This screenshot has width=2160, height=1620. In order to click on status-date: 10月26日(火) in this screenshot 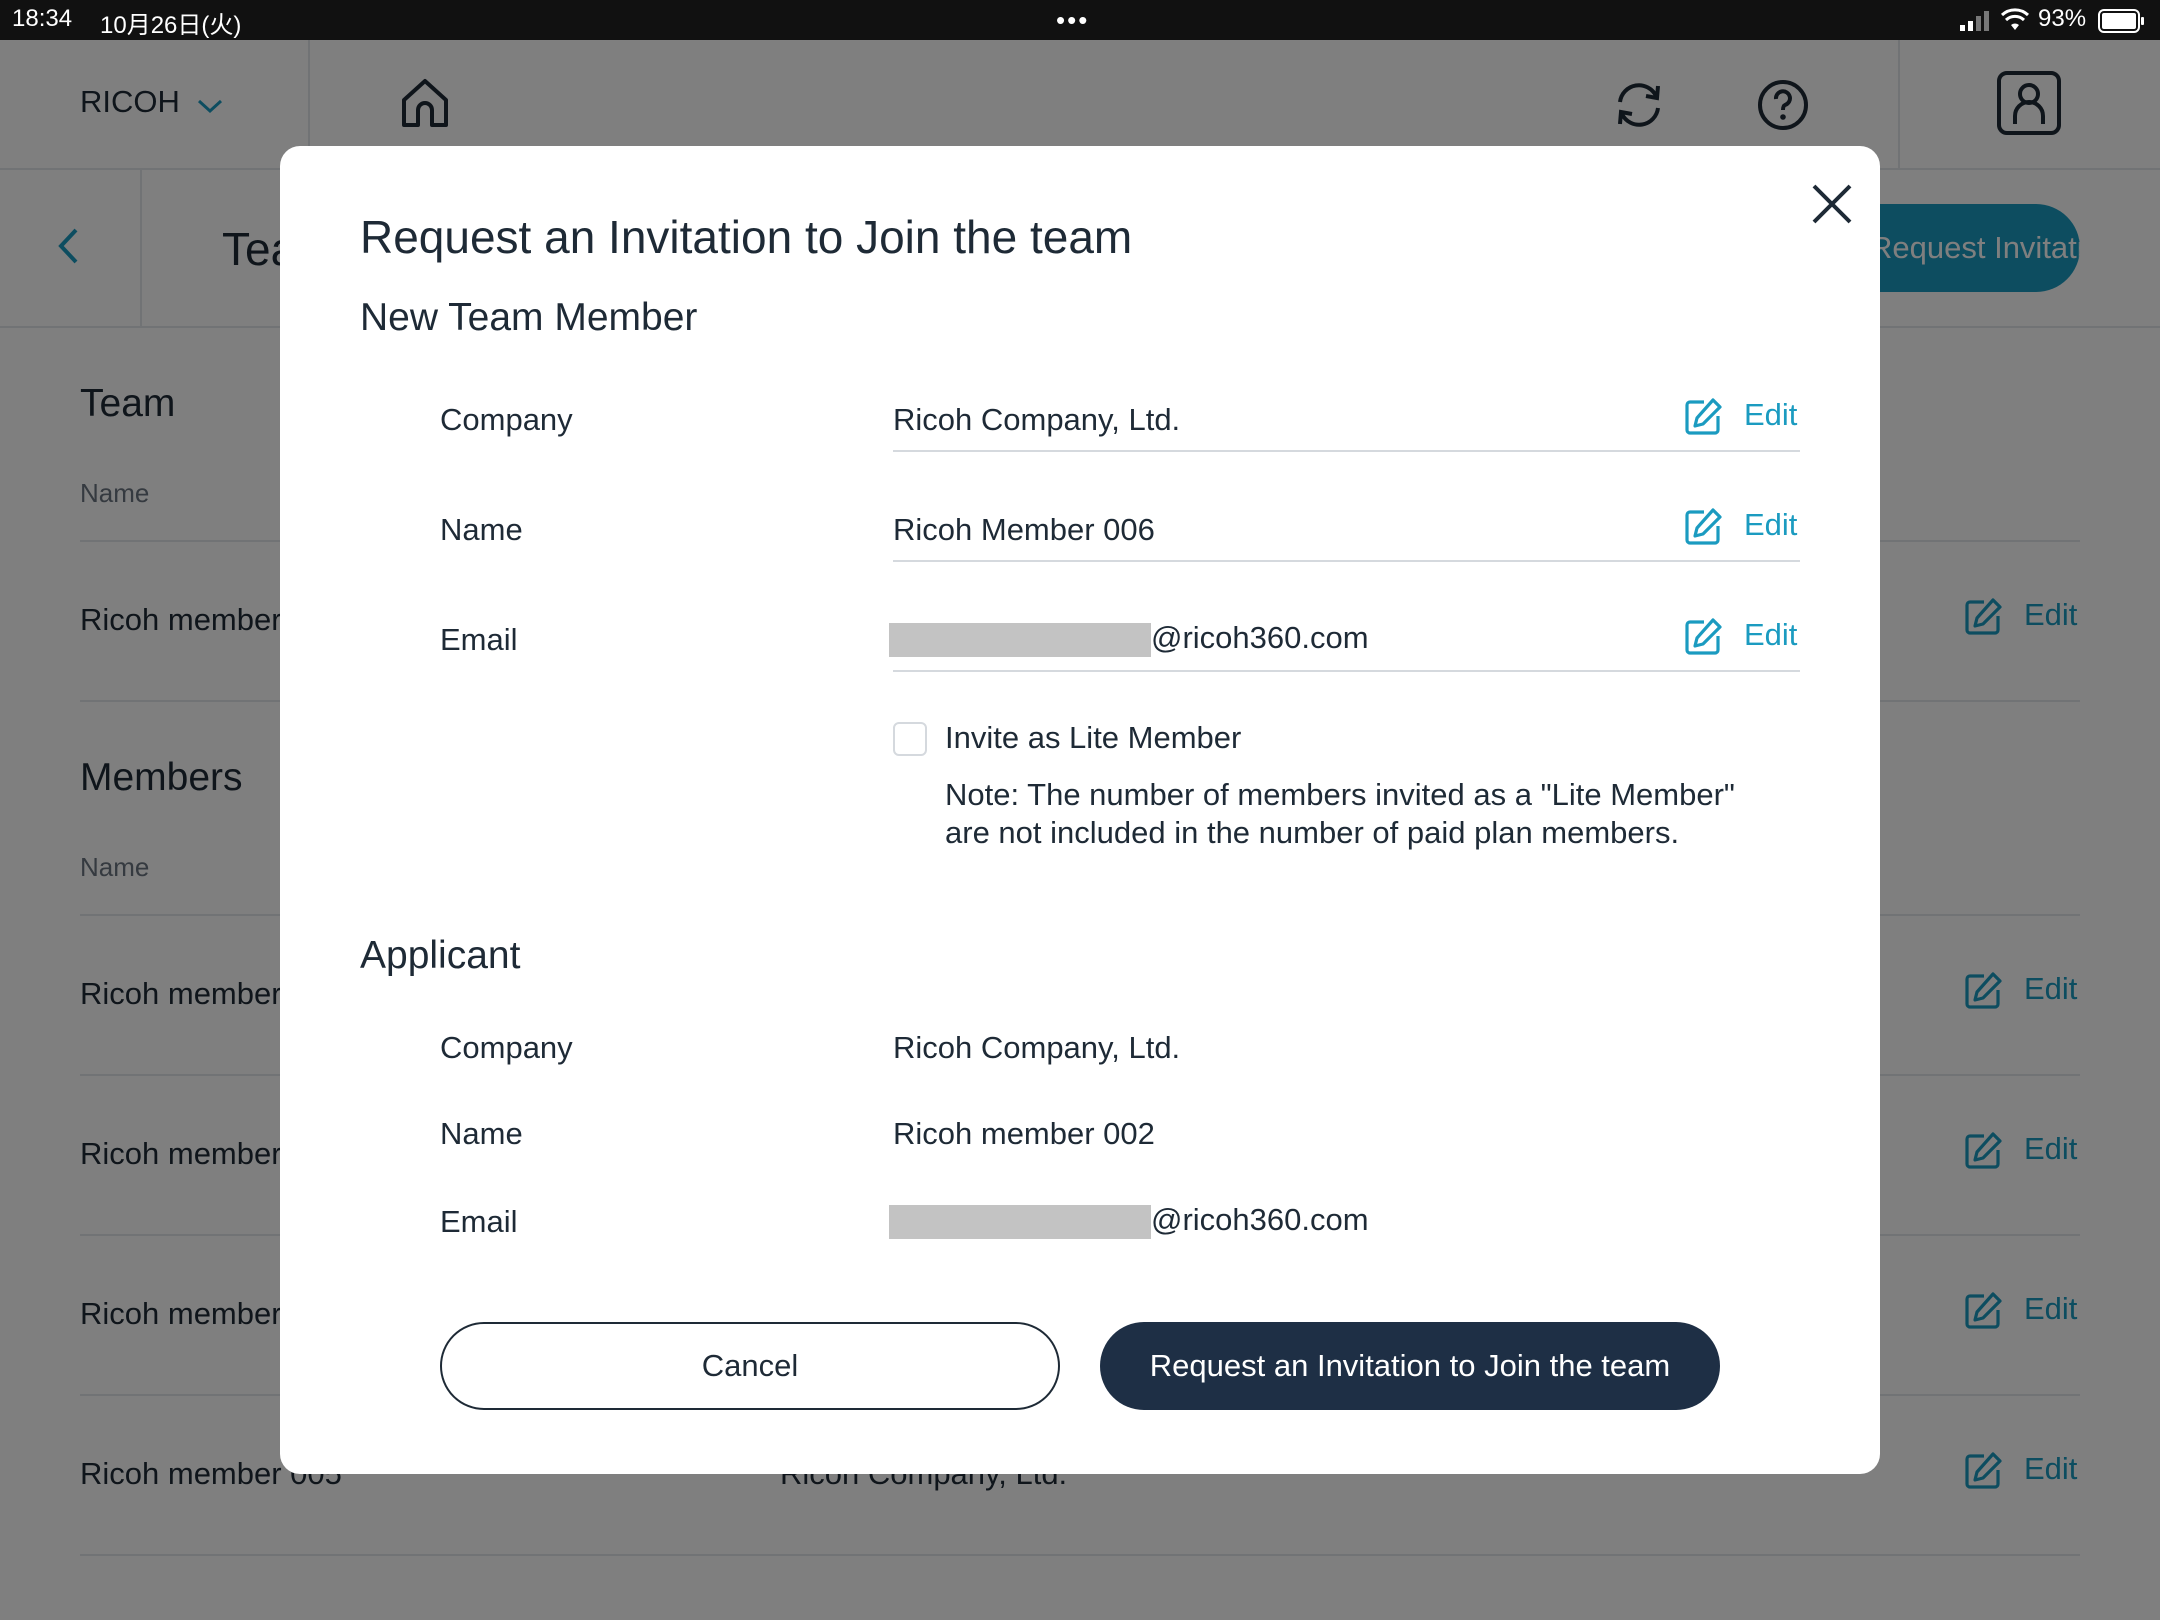, I will do `click(171, 25)`.